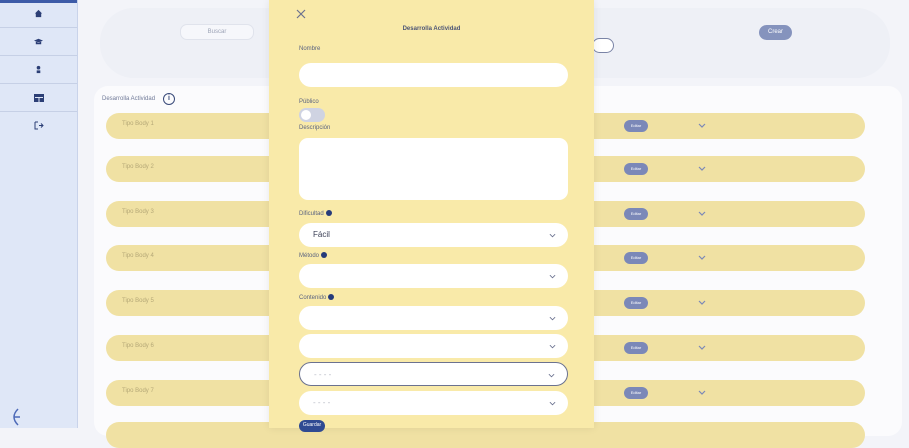 Image resolution: width=909 pixels, height=448 pixels. Describe the element at coordinates (129, 99) in the screenshot. I see `panel-title: Desarrolla Actividad` at that location.